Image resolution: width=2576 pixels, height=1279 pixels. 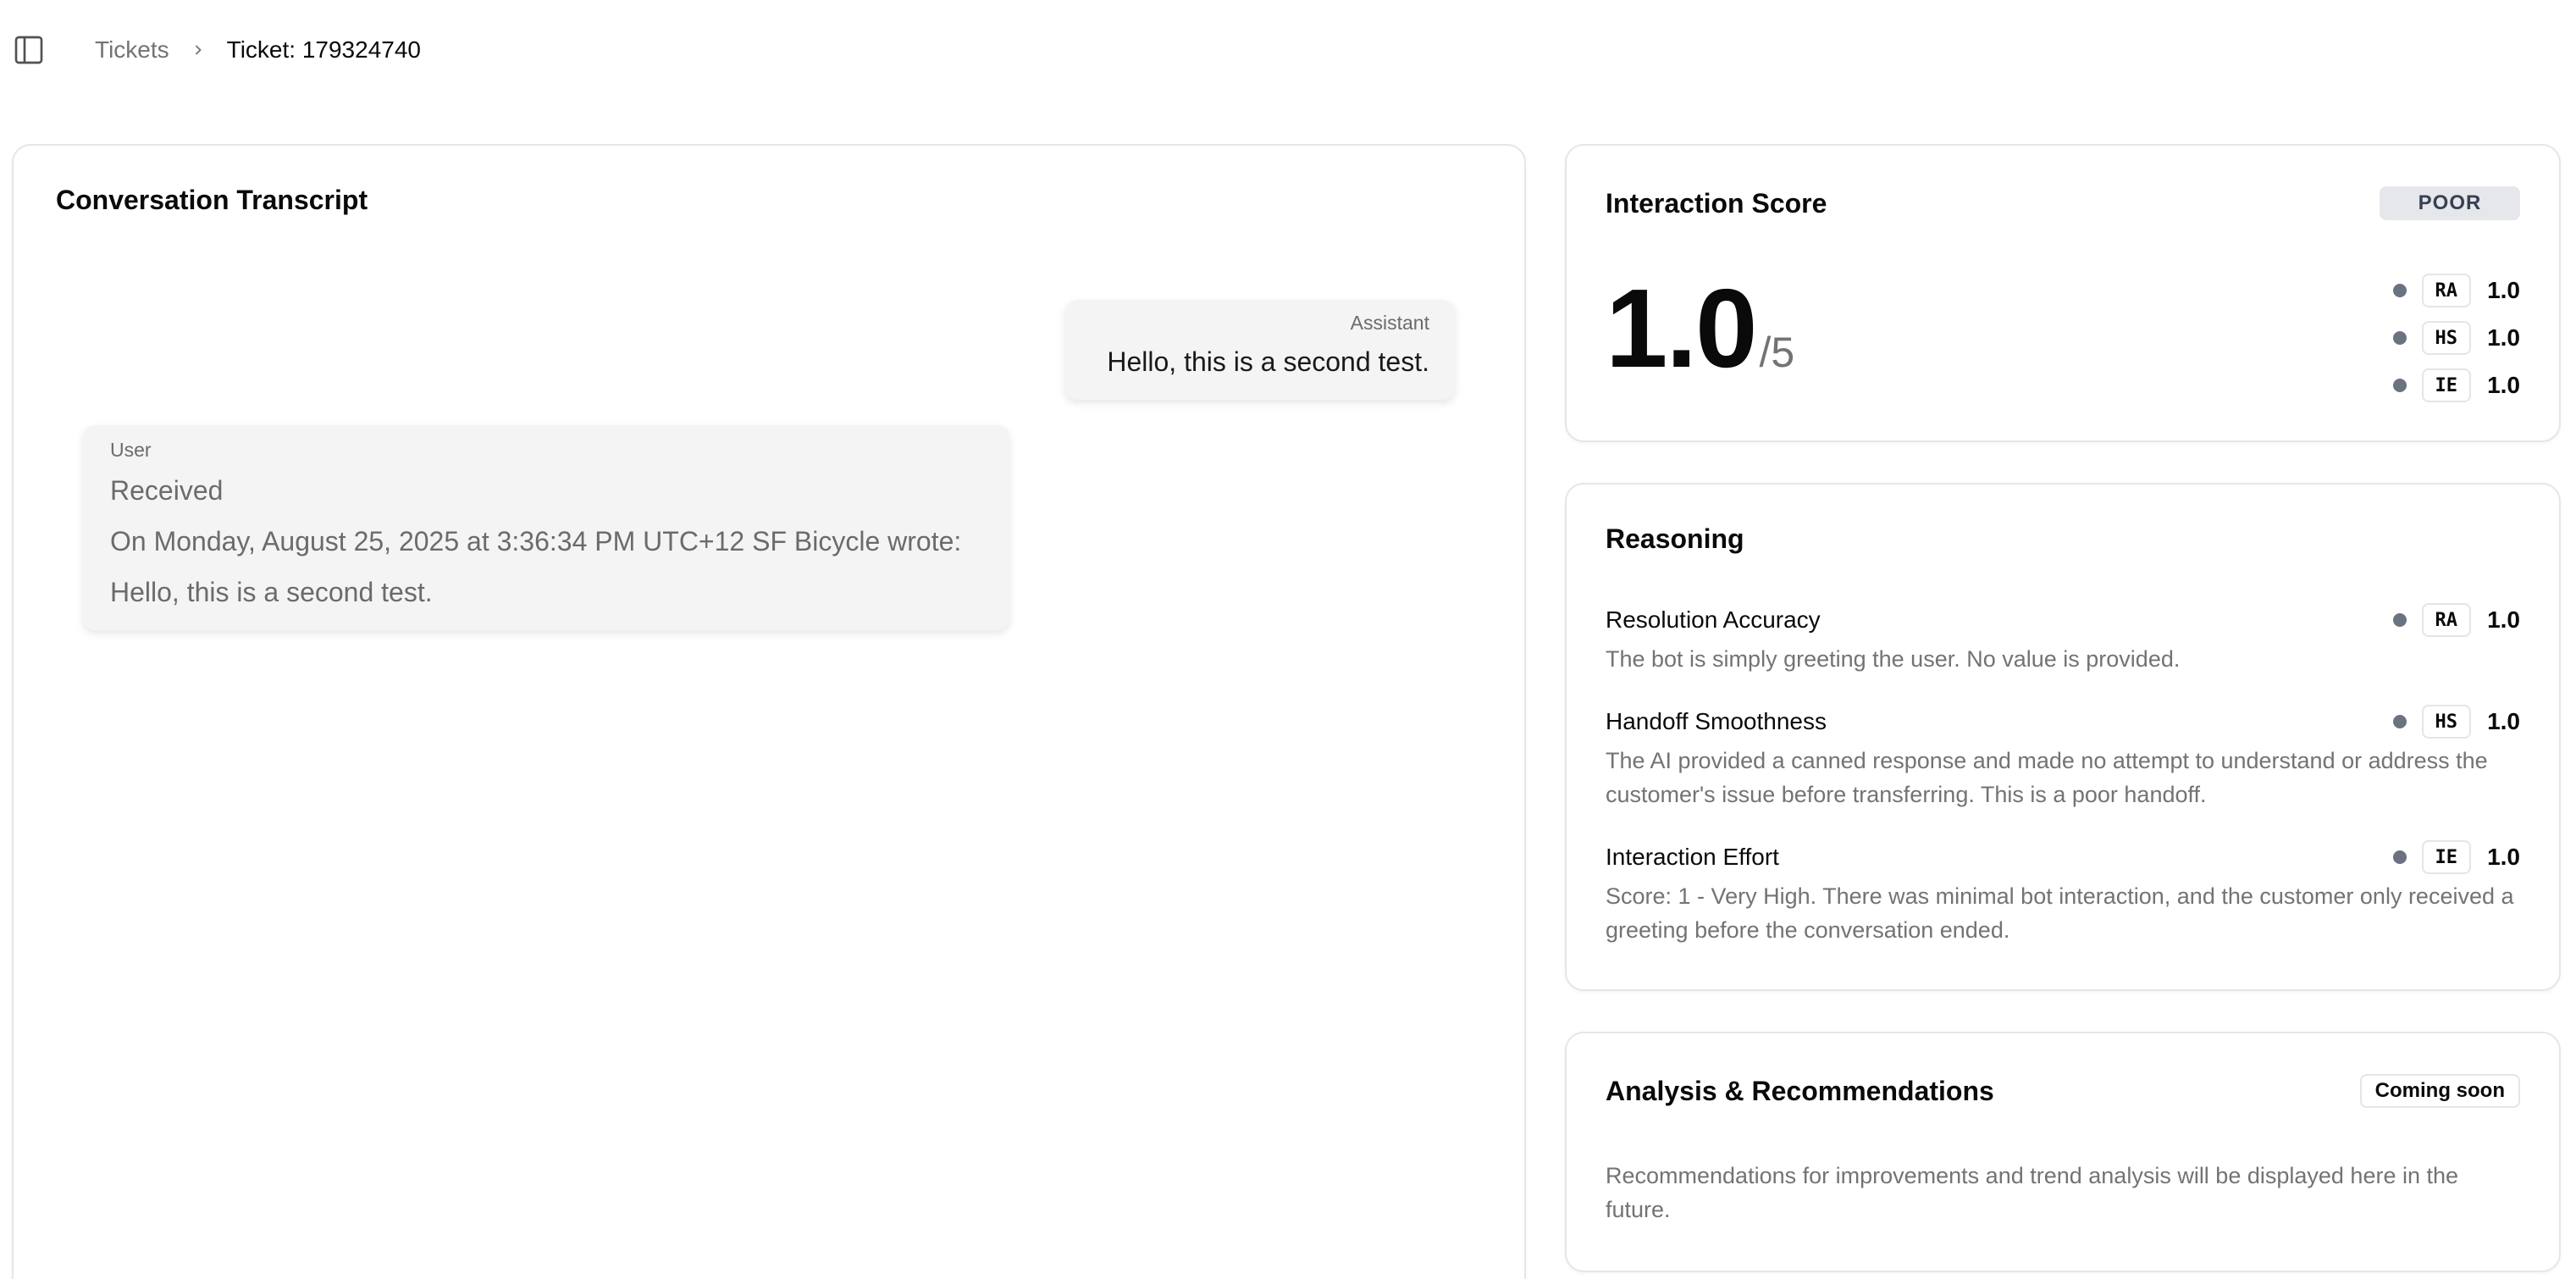 I want to click on metric-row-ra: RA 1.0, so click(x=2456, y=290).